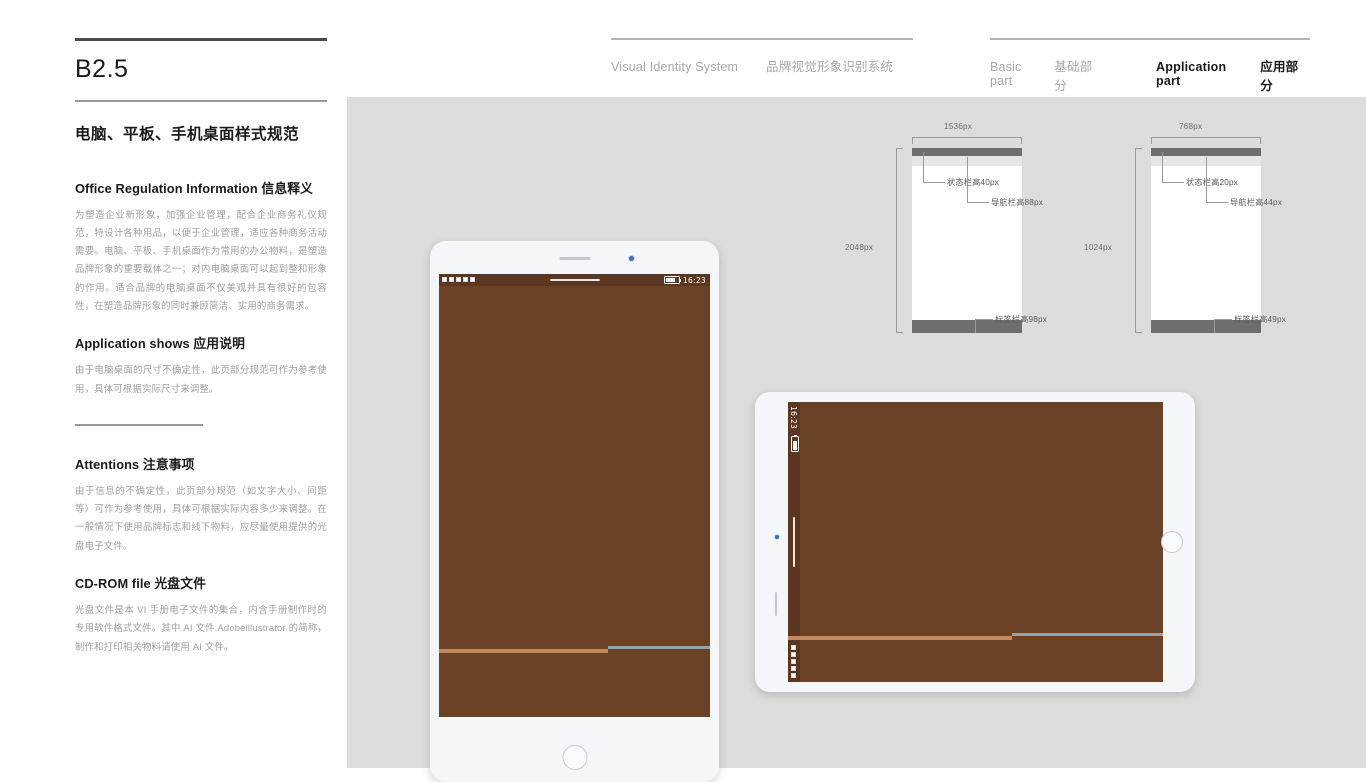 Image resolution: width=1366 pixels, height=782 pixels. Describe the element at coordinates (1150, 75) in the screenshot. I see `header-labels-2: Basic part 基础部分 Application part 应用部分` at that location.